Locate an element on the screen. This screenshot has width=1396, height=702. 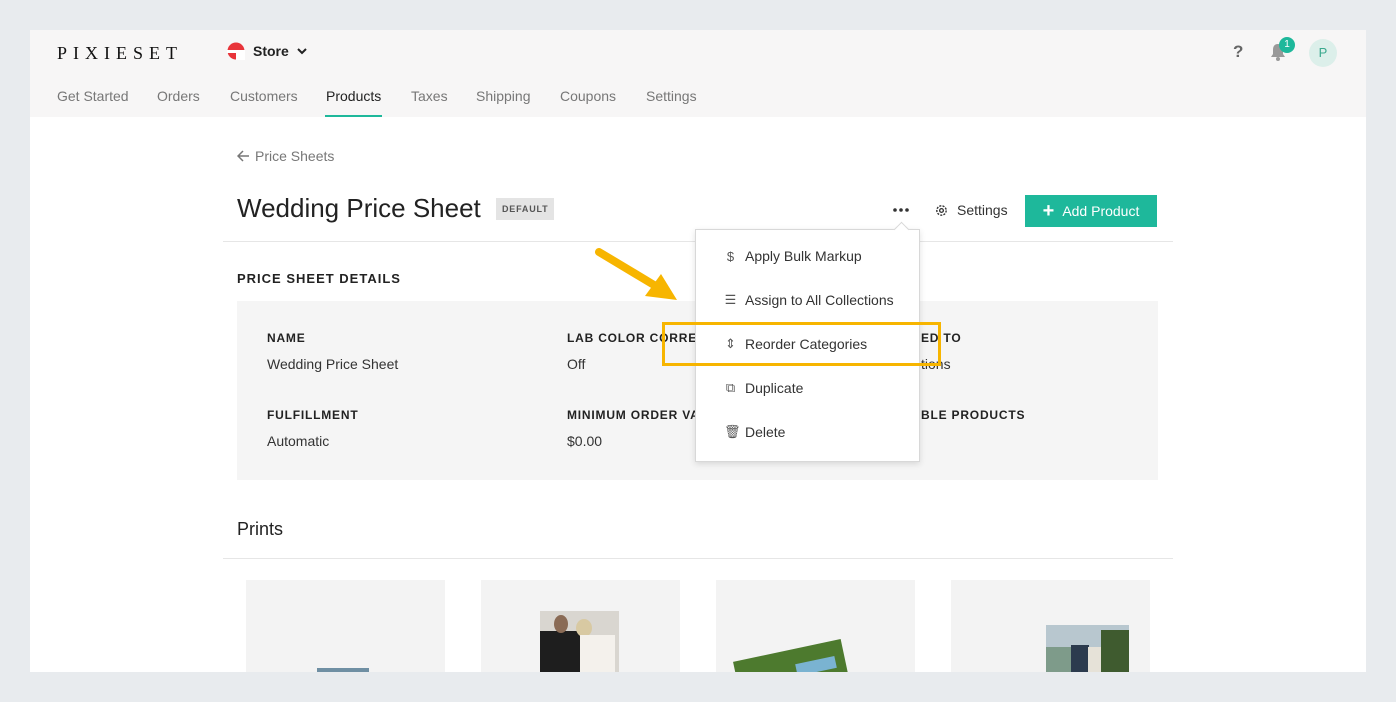
help-icon: ? is located at coordinates (1238, 52).